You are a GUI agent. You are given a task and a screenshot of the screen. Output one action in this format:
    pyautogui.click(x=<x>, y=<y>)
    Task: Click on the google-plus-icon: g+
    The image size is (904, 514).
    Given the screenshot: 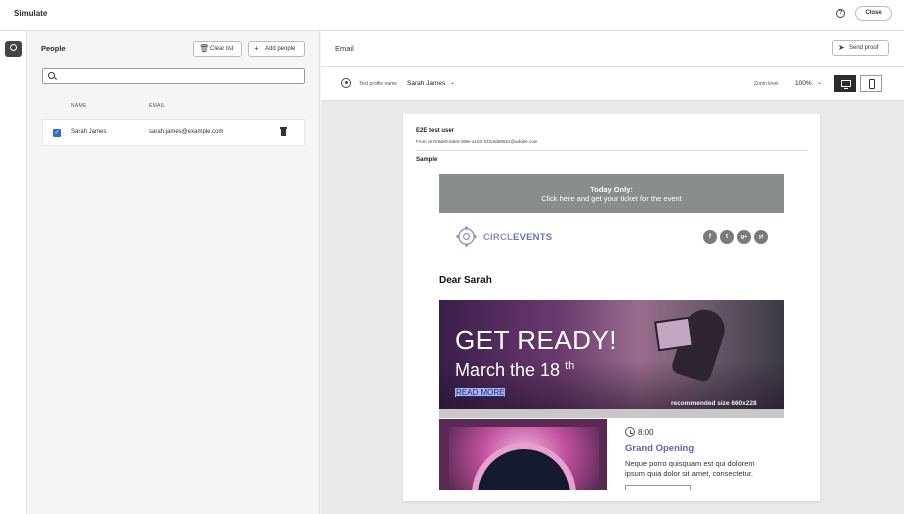 What is the action you would take?
    pyautogui.click(x=744, y=237)
    